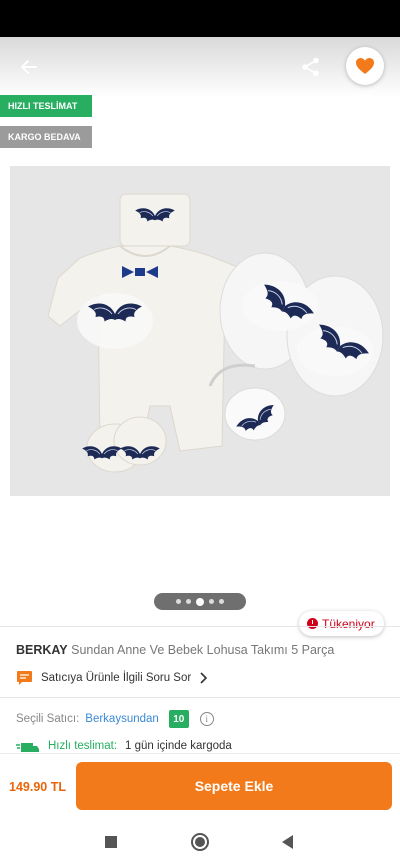 This screenshot has width=400, height=866. I want to click on seller-info: Seçili Satıcı: Berkaysundan 10 i, so click(115, 719).